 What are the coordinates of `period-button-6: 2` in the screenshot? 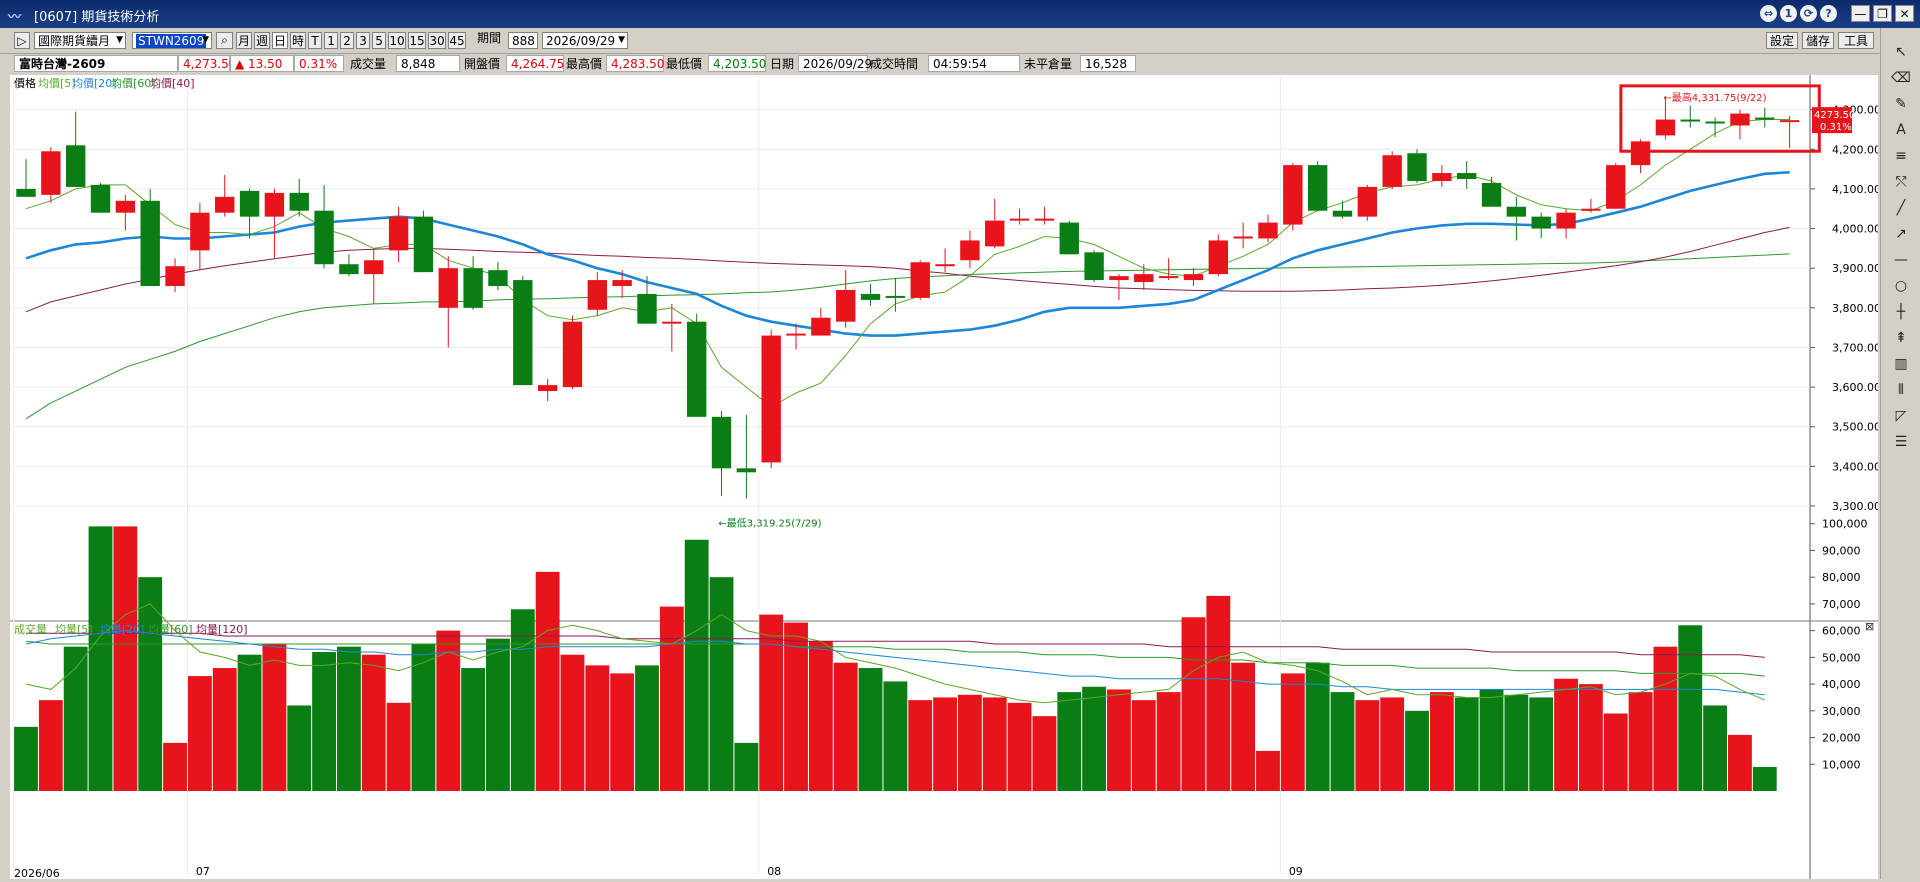 It's located at (347, 40).